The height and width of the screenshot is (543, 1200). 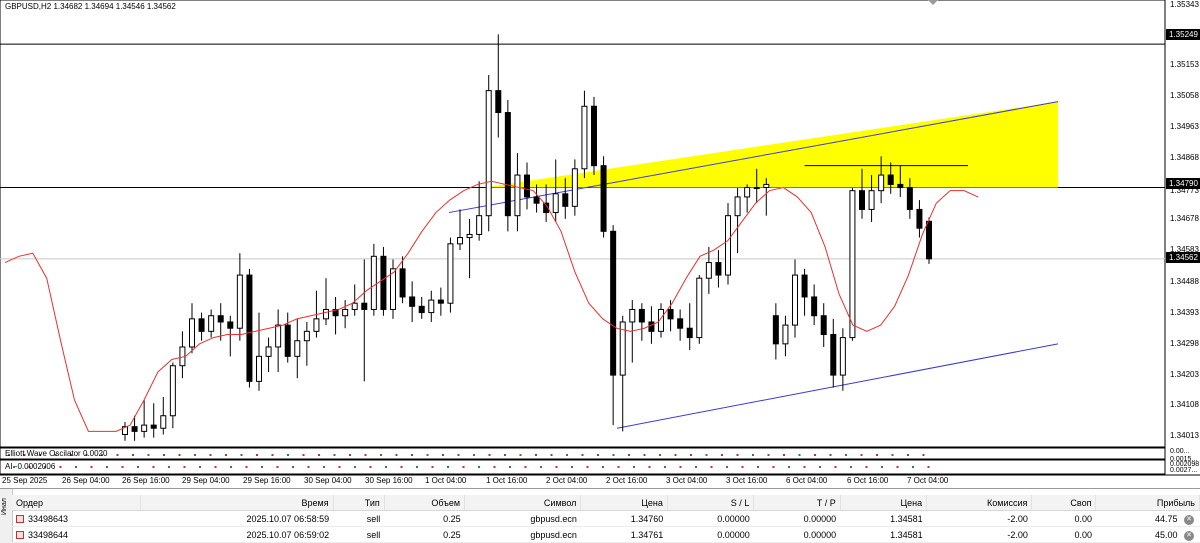 What do you see at coordinates (884, 503) in the screenshot?
I see `col-current-price: Цена` at bounding box center [884, 503].